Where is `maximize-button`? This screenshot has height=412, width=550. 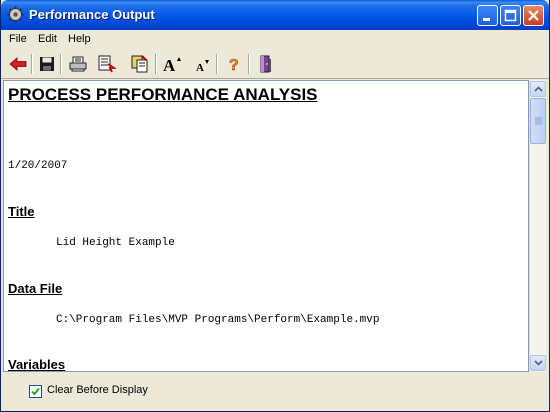
maximize-button is located at coordinates (510, 15).